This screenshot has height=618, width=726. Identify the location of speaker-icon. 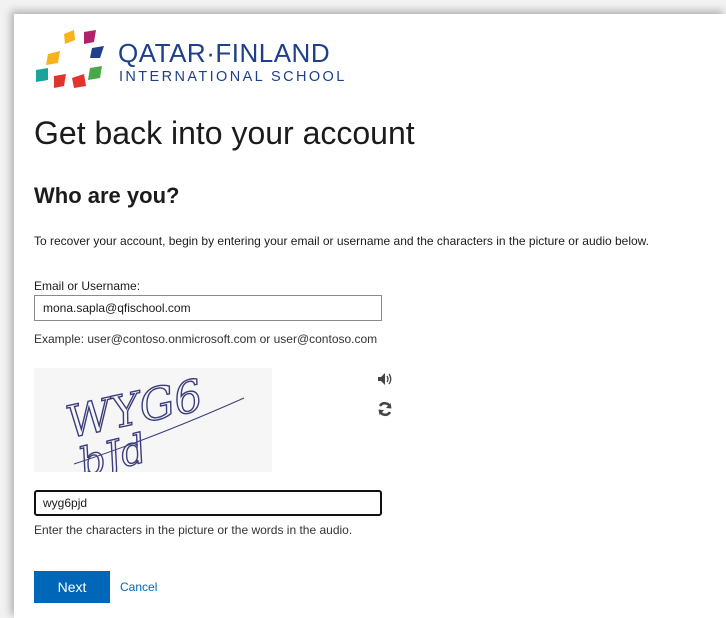
(385, 379).